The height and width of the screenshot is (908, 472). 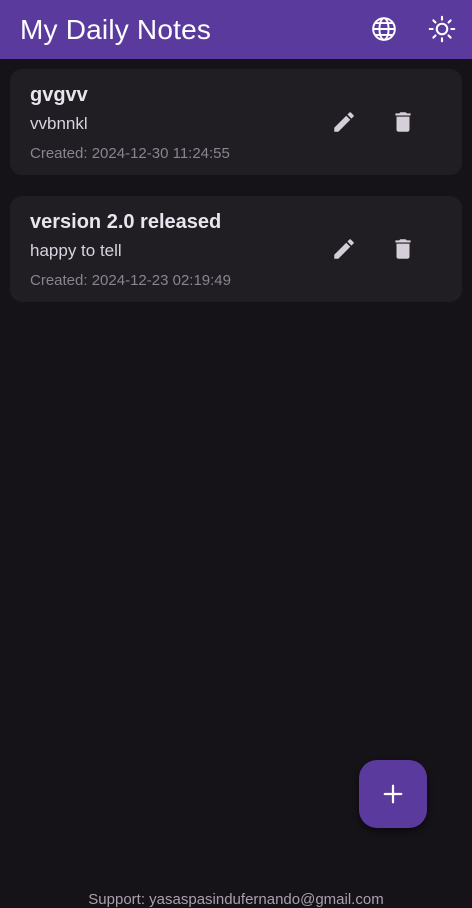 I want to click on app-title: My Daily Notes, so click(x=116, y=29).